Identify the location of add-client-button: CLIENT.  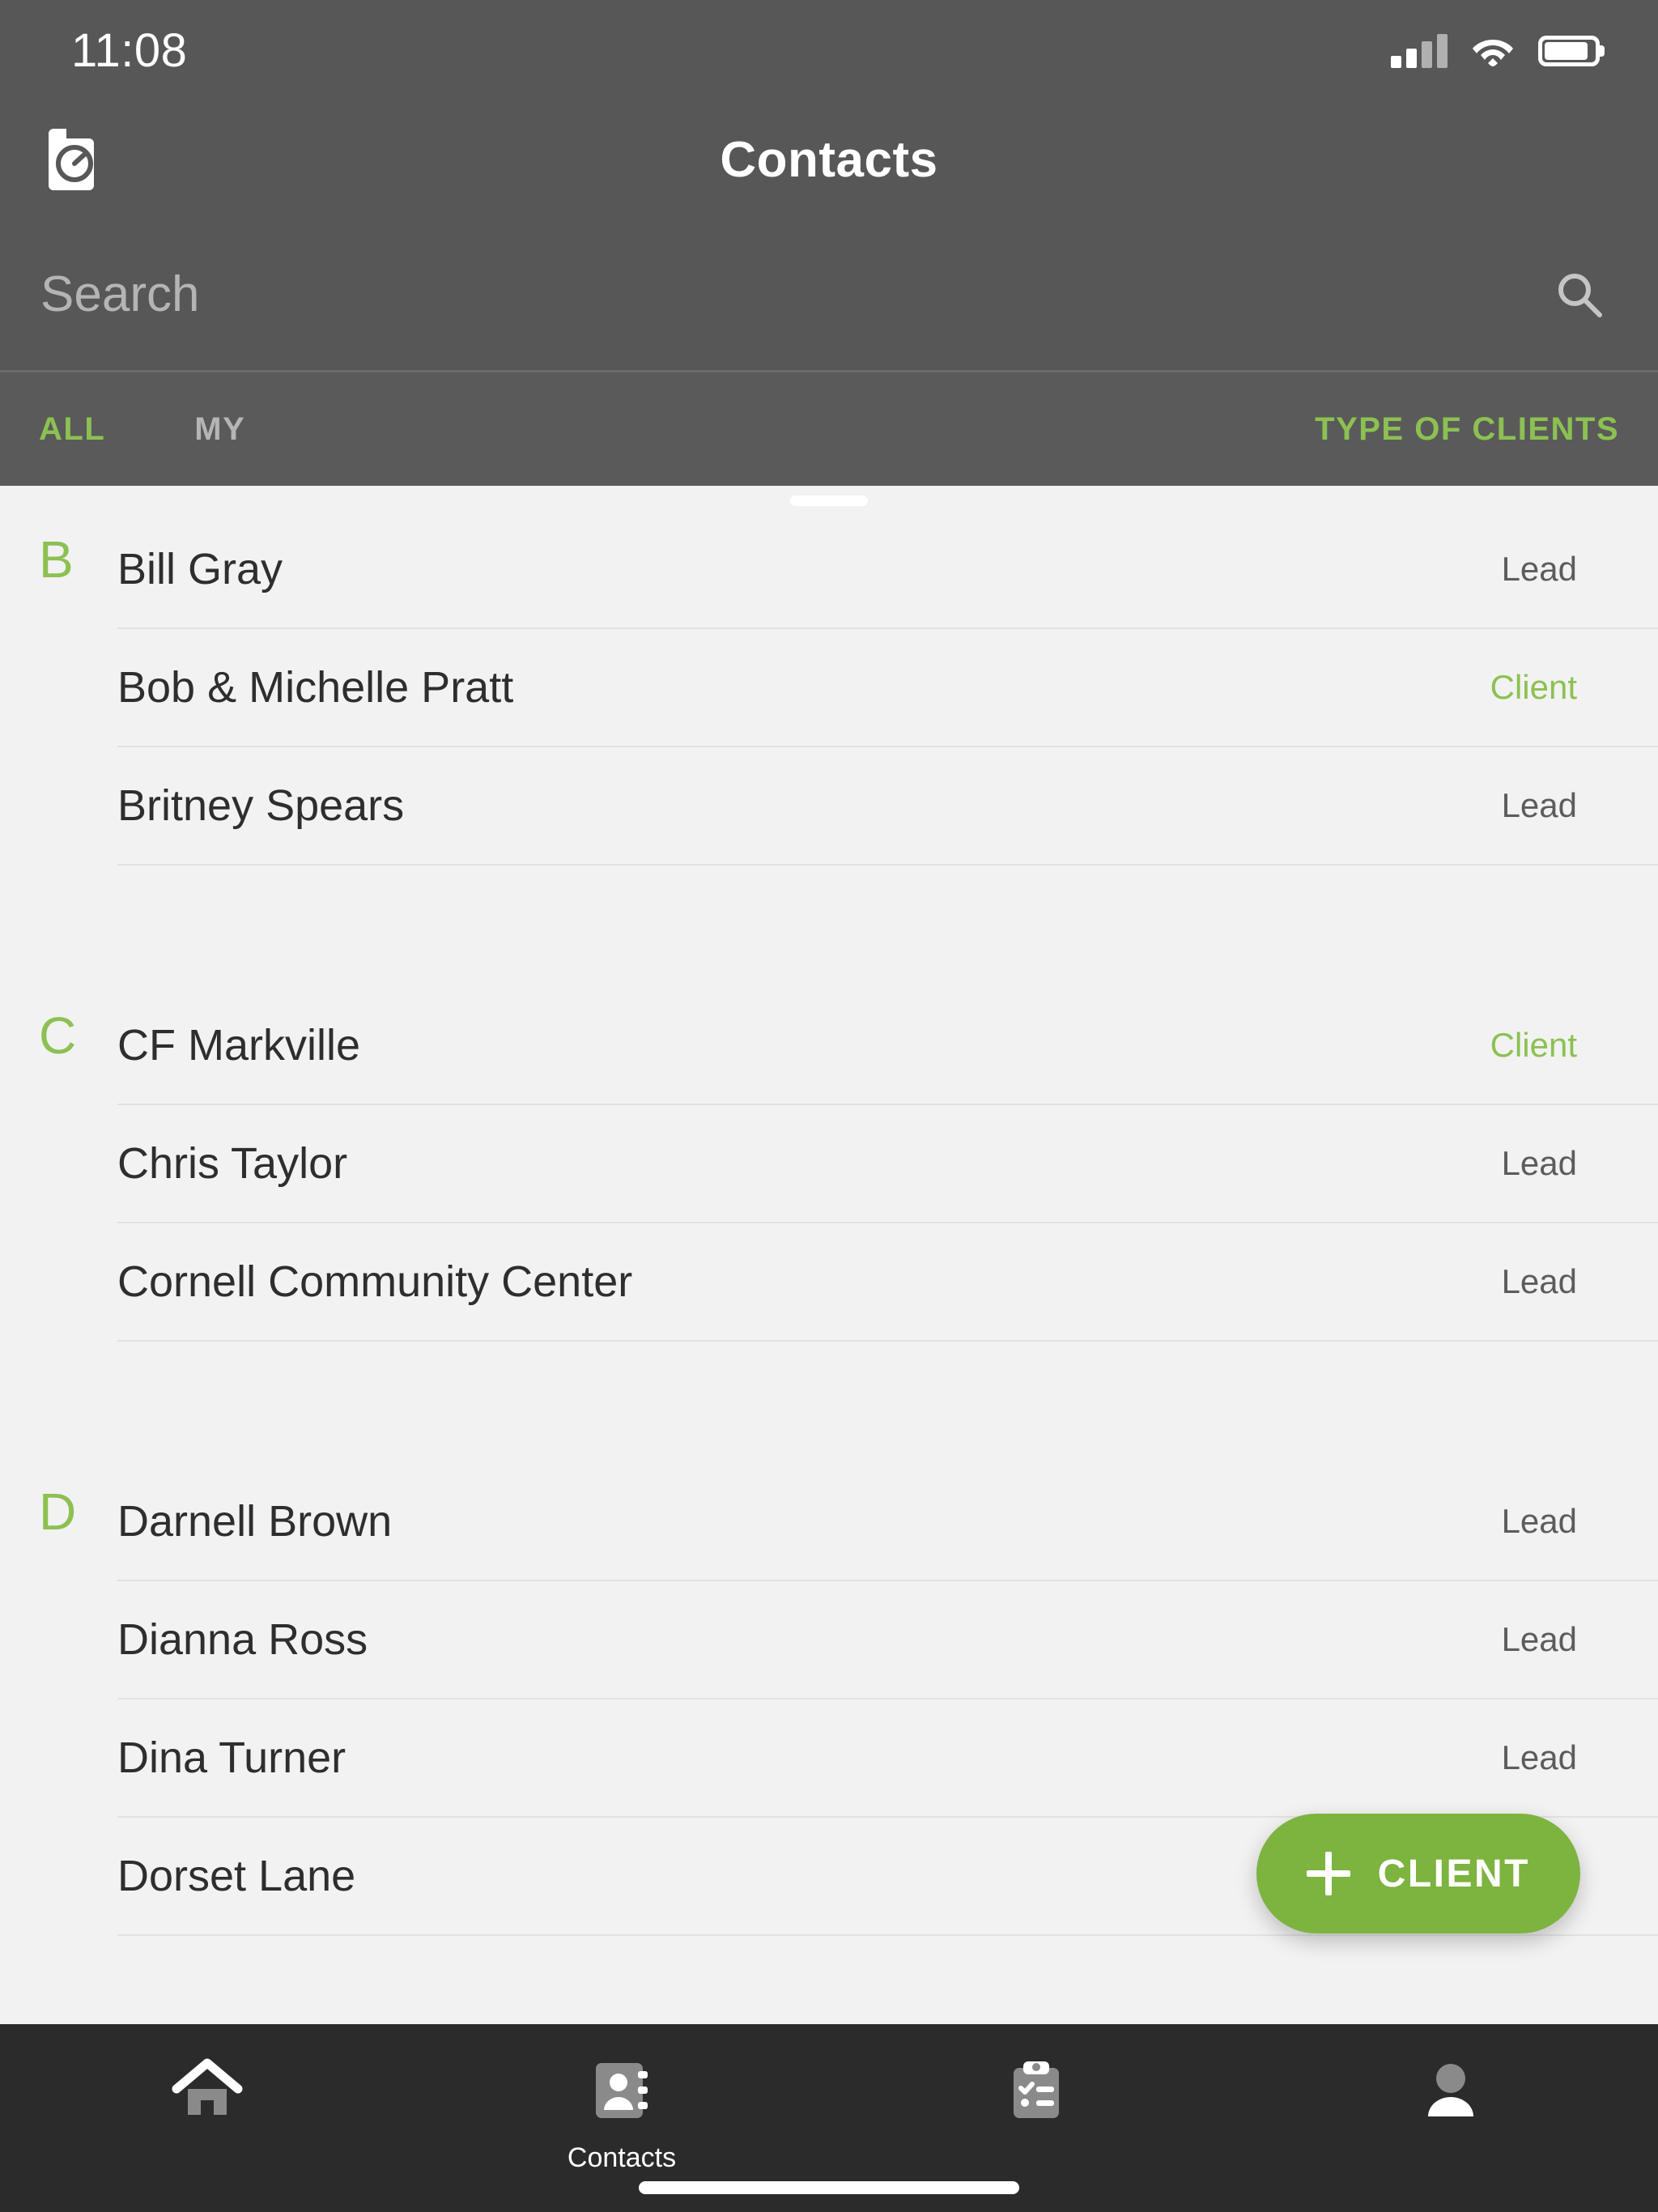
(1418, 1874).